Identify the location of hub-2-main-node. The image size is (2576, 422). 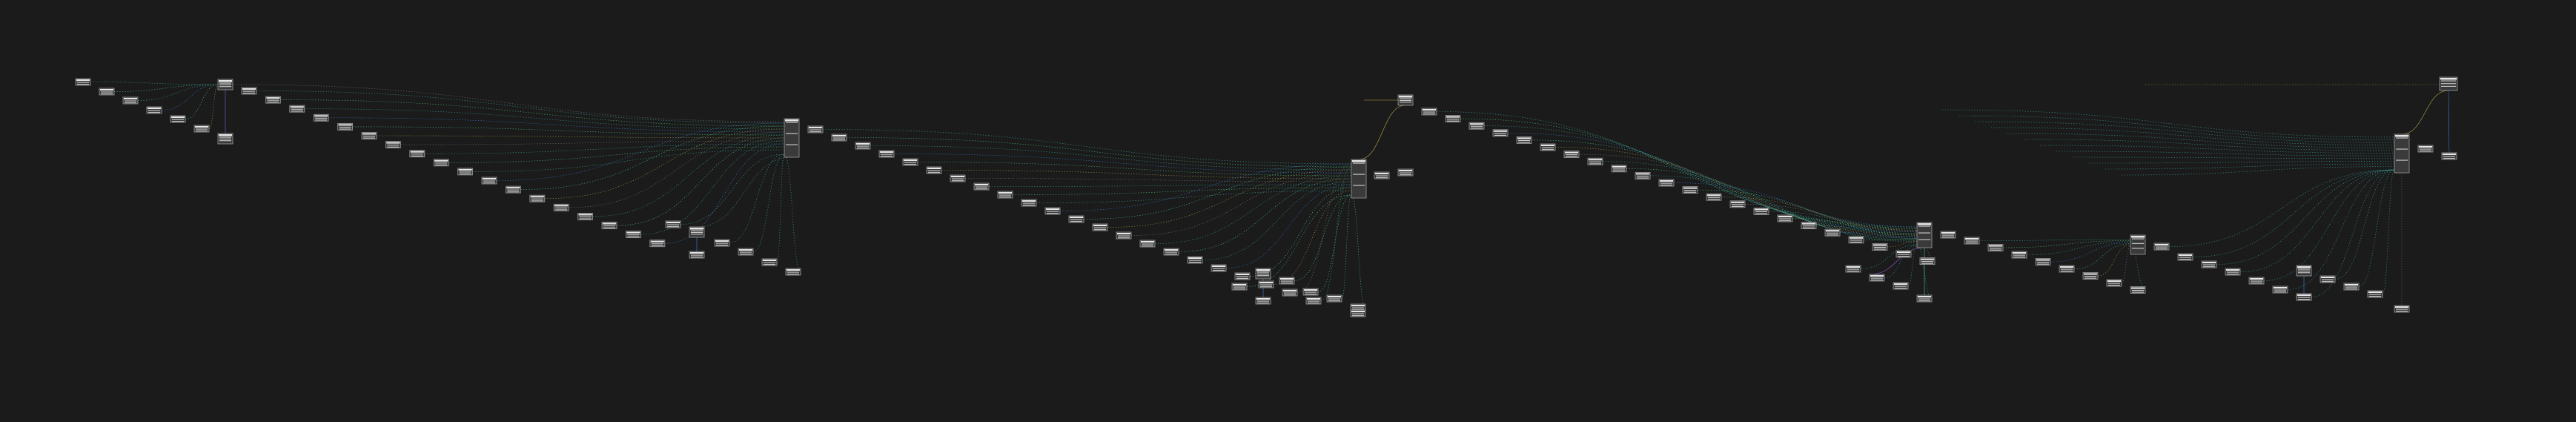
(1359, 179).